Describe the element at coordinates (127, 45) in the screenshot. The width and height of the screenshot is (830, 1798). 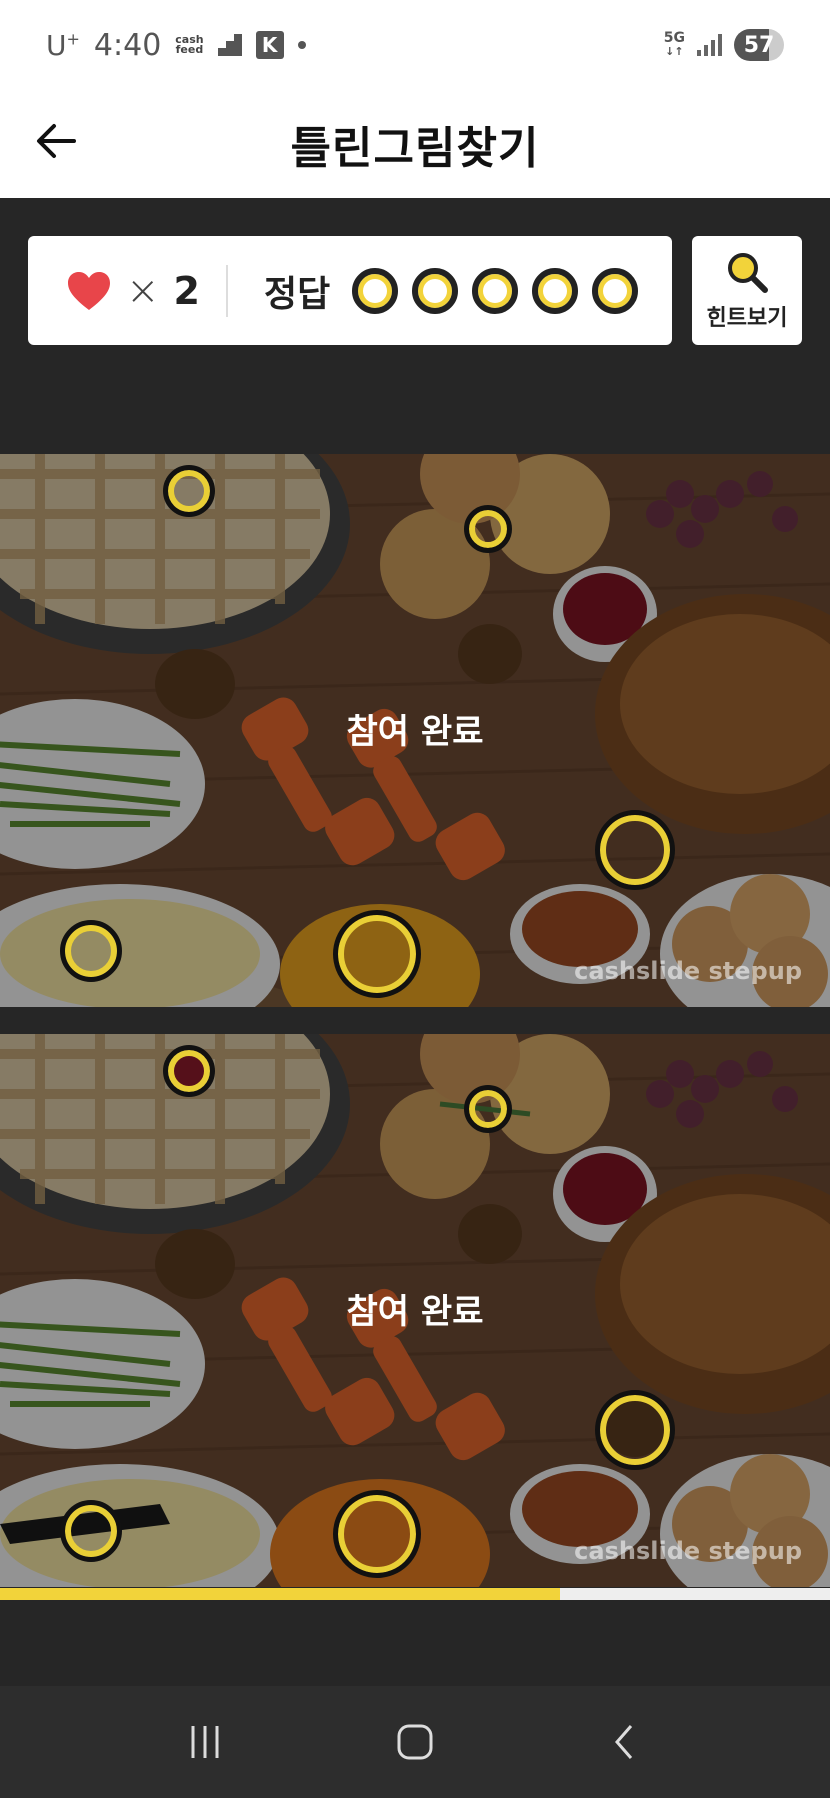
I see `status-time: 4:40` at that location.